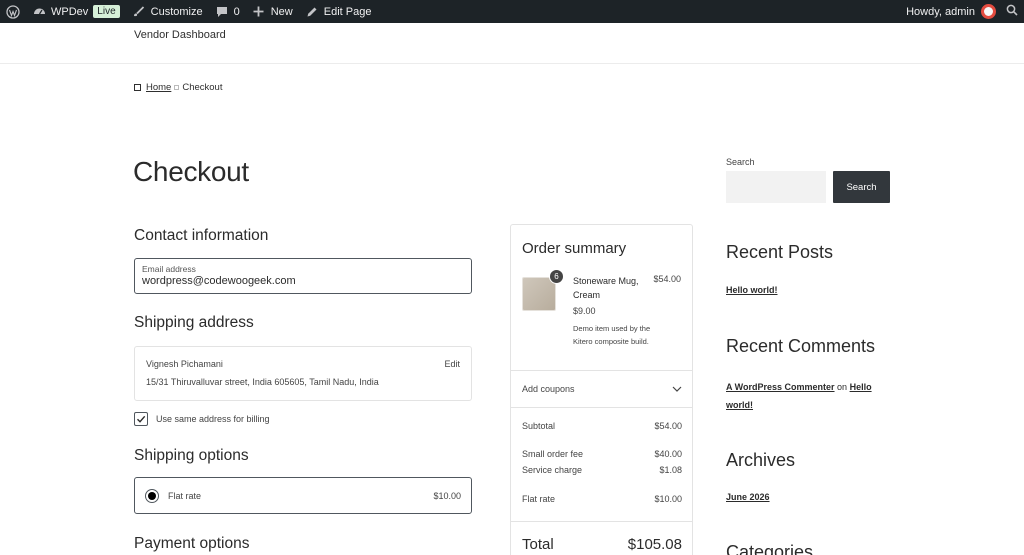  I want to click on dashboard-icon, so click(39, 12).